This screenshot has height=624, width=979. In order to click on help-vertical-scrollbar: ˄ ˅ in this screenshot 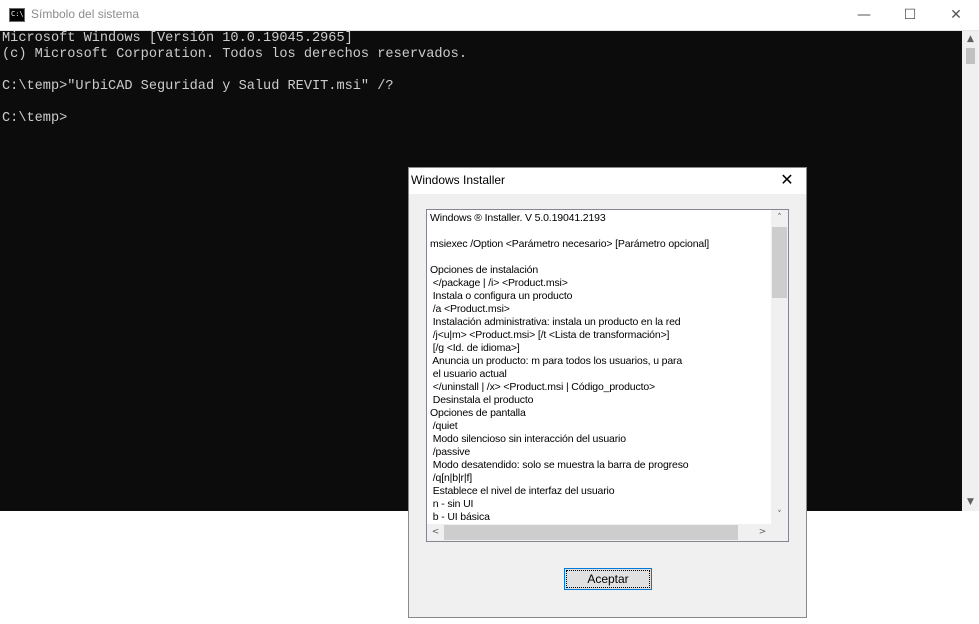, I will do `click(779, 367)`.